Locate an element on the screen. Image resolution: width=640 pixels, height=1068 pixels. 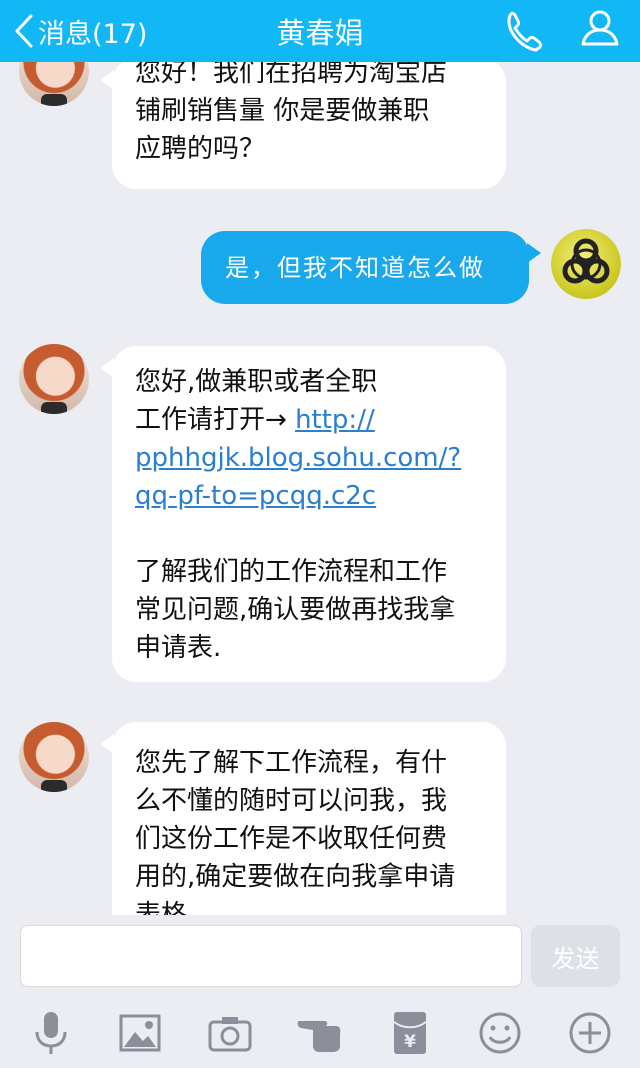
emoji-icon is located at coordinates (500, 1033).